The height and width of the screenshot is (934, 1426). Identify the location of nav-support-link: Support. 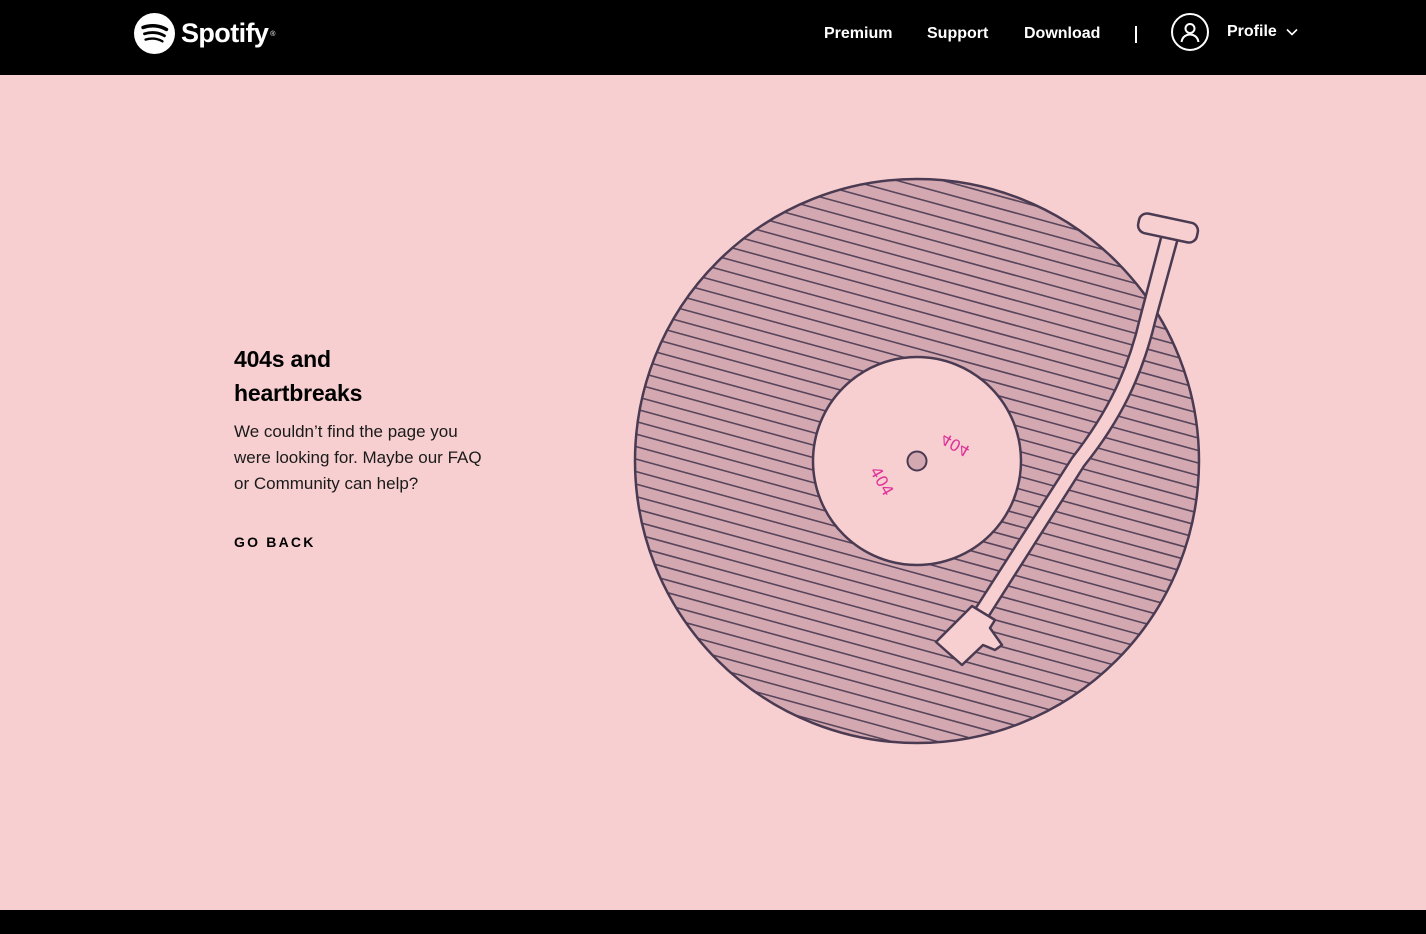
(957, 34).